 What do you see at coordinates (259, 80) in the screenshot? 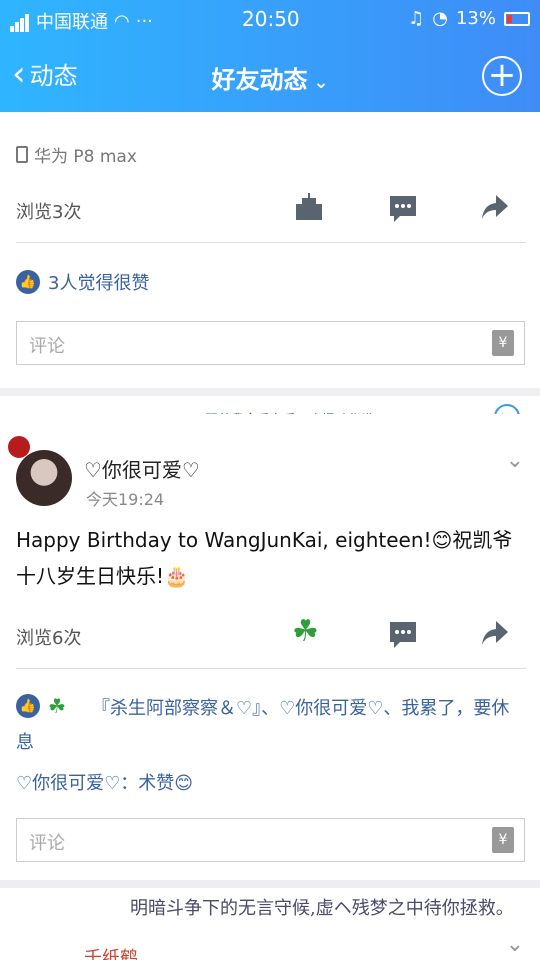
I see `page-title-text: 好友动态` at bounding box center [259, 80].